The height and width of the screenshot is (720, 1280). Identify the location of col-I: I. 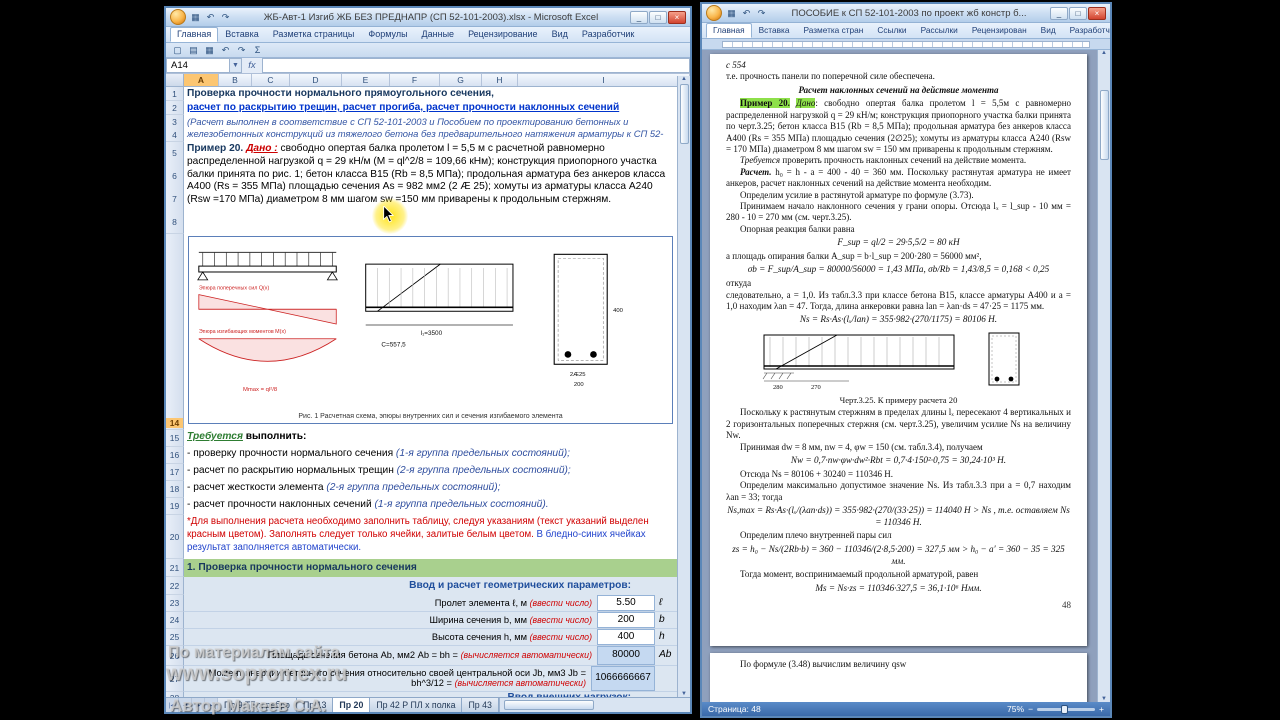
(604, 80).